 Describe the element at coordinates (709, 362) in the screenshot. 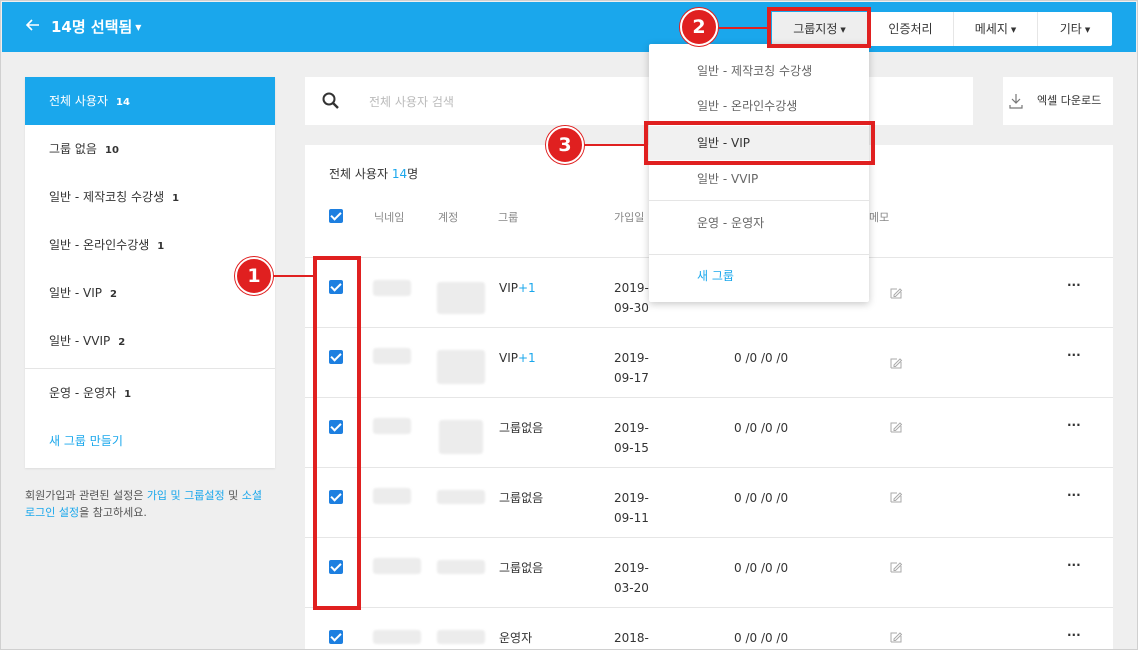

I see `table-row: VIP+1 2019- 09-17 0 /0 /0 /0 ···` at that location.